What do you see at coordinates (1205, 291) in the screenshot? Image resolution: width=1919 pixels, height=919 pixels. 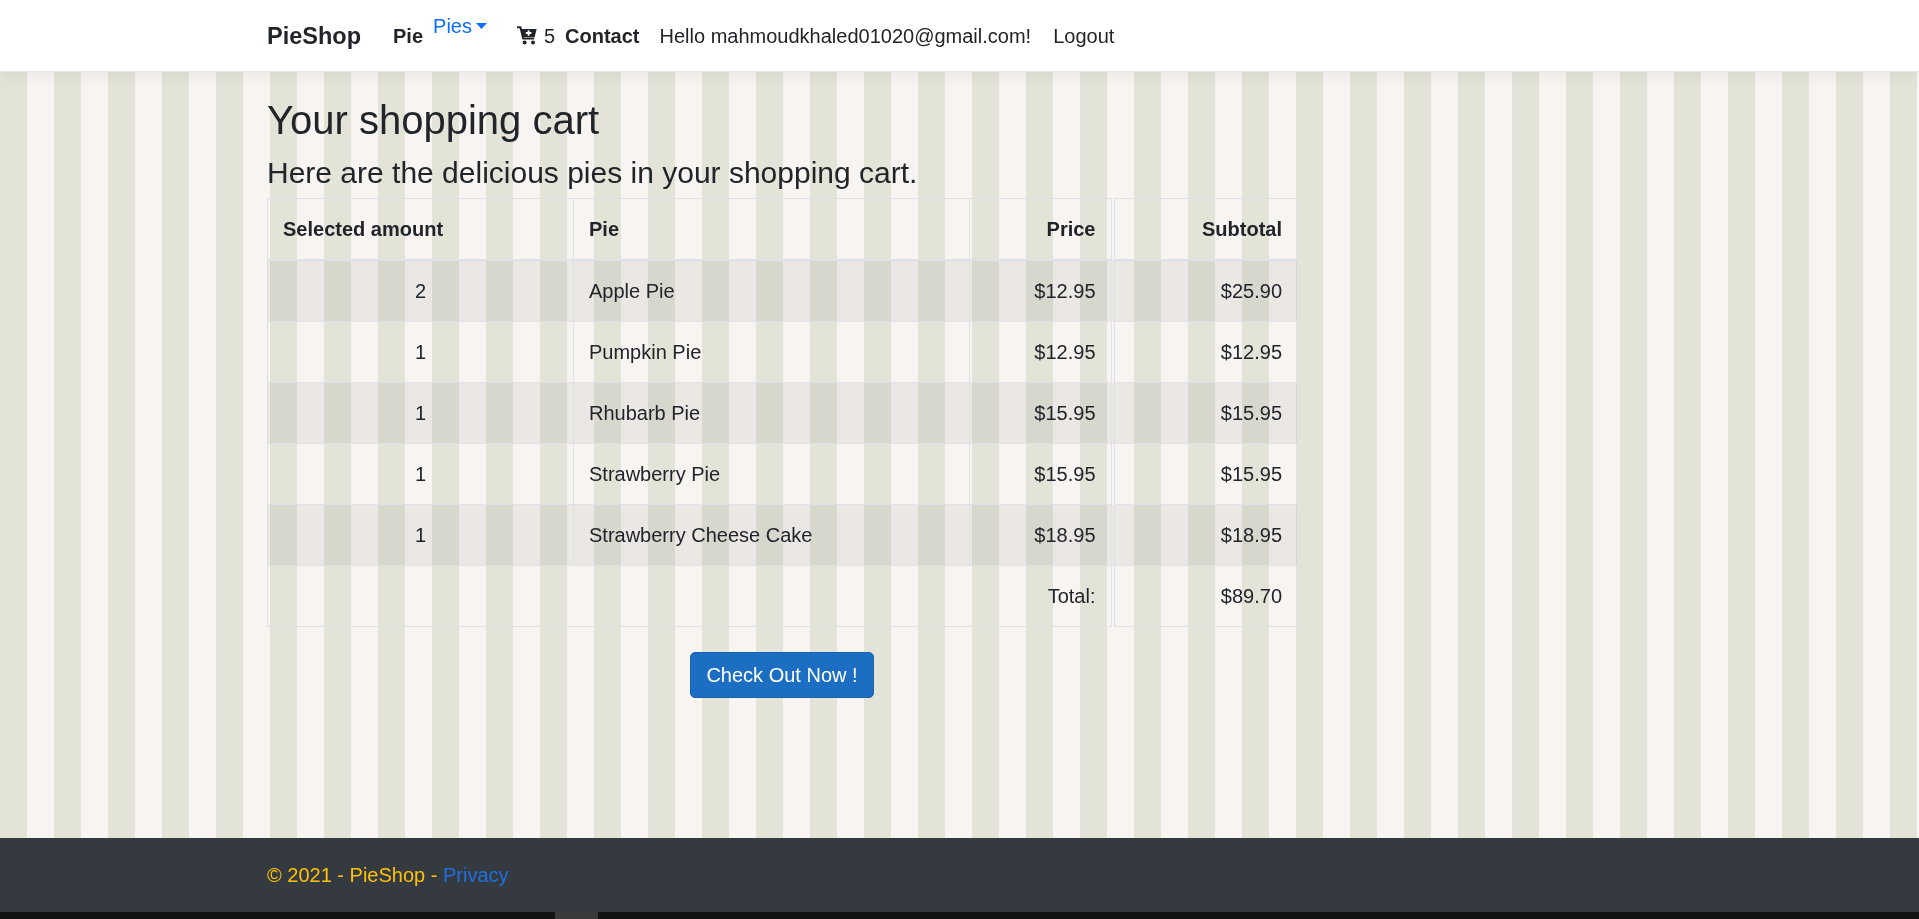 I see `table-cell: $25.90` at bounding box center [1205, 291].